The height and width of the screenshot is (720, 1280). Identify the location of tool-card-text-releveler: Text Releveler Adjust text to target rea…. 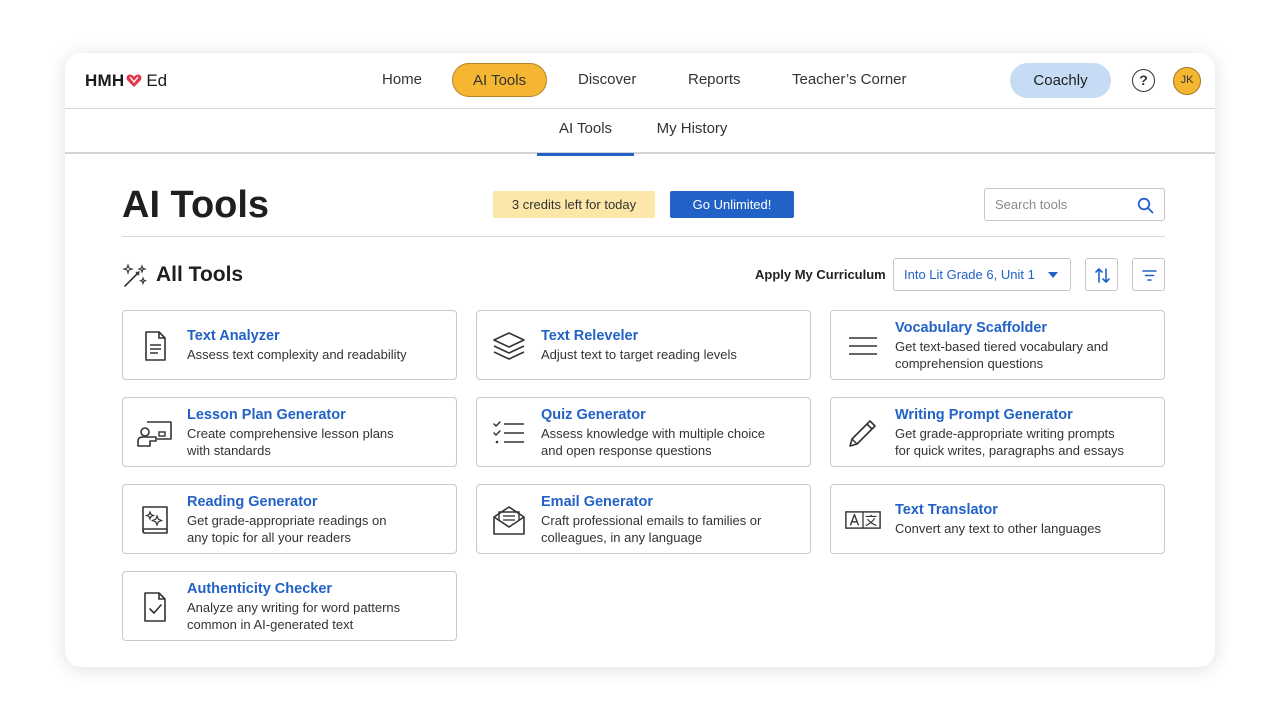
(643, 345).